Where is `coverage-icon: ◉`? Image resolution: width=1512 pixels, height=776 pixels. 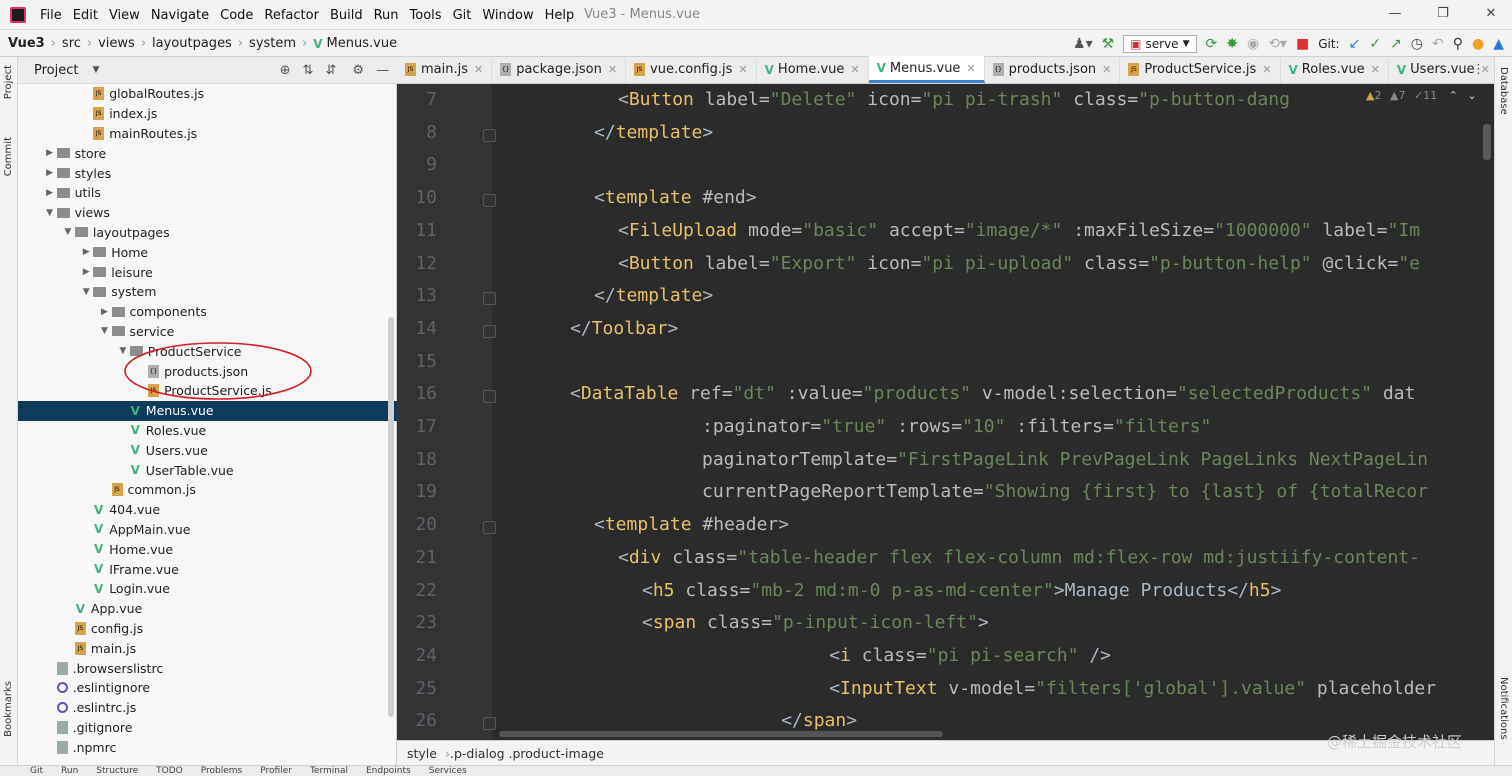 coverage-icon: ◉ is located at coordinates (1253, 44).